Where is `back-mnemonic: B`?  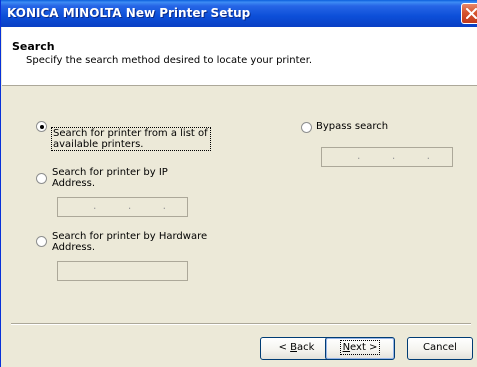
back-mnemonic: B is located at coordinates (293, 347).